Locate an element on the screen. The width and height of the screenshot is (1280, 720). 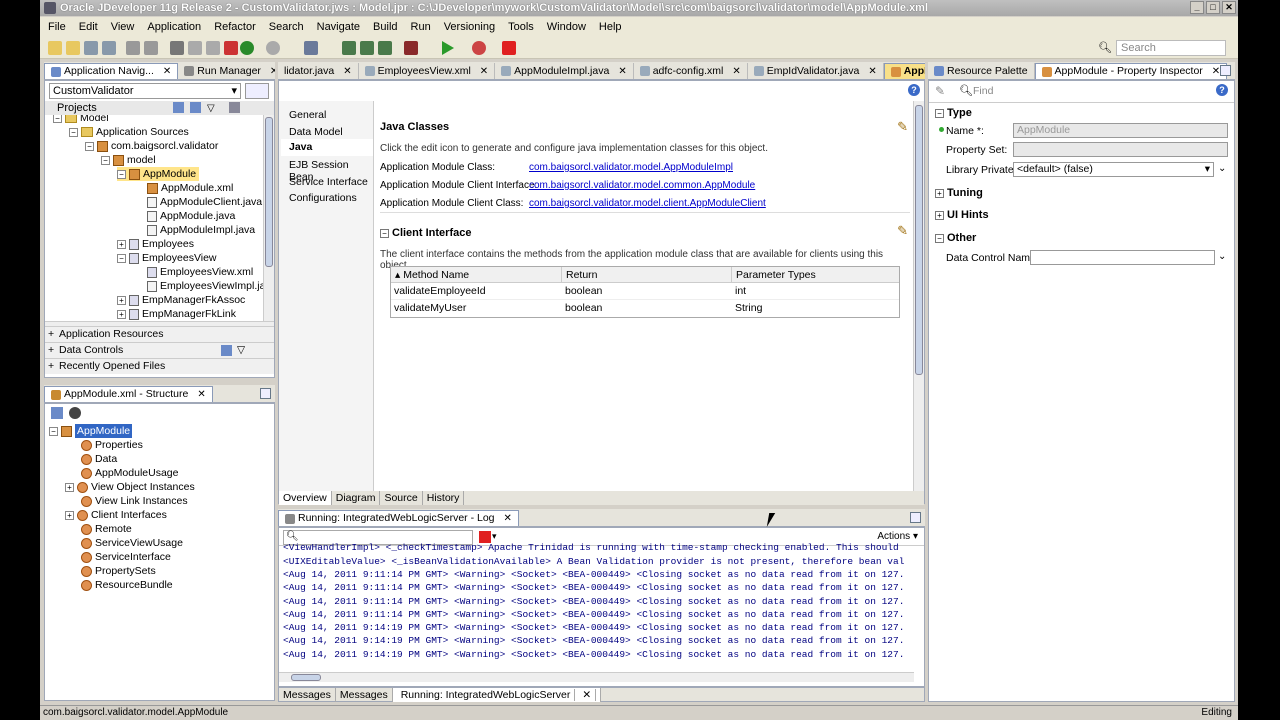
sidenav-java: Java is located at coordinates (327, 147).